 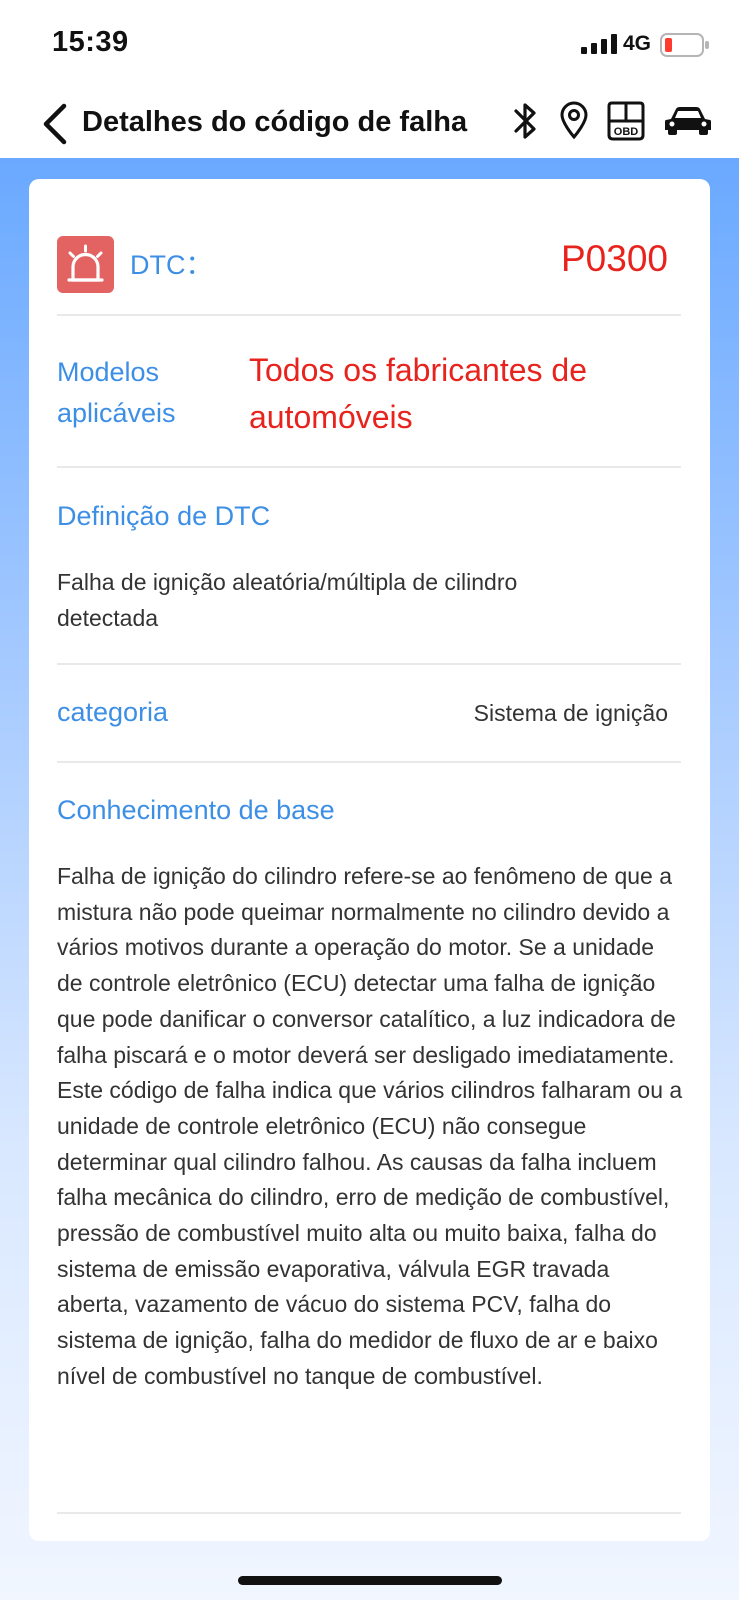 I want to click on dtc-label: DTC：, so click(x=171, y=265).